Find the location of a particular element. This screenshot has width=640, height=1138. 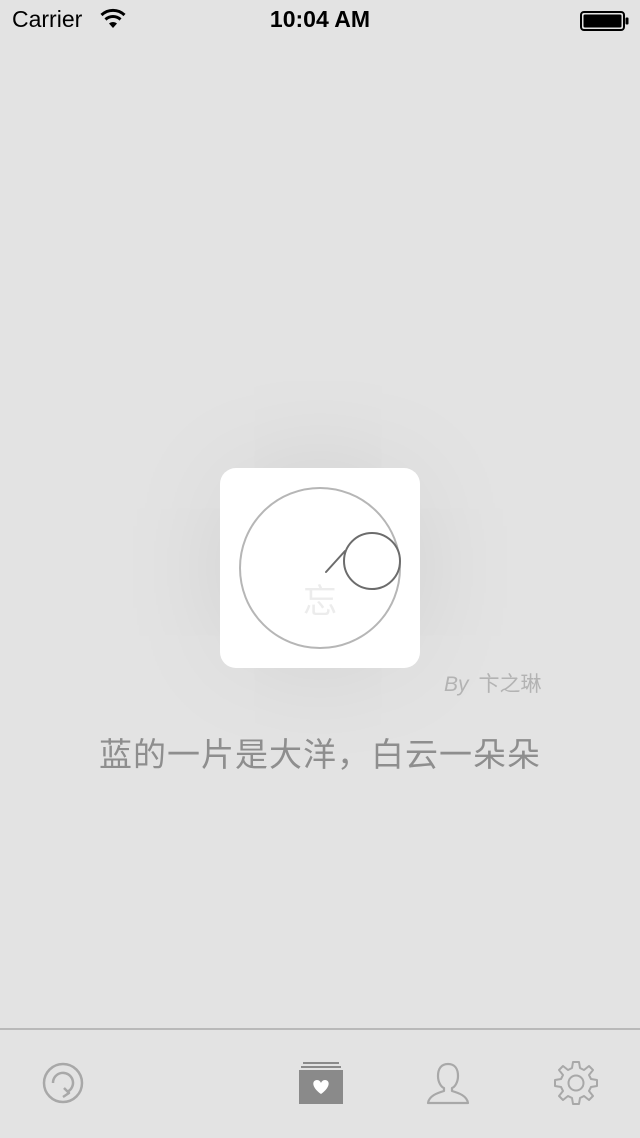

app-logo-card is located at coordinates (320, 568).